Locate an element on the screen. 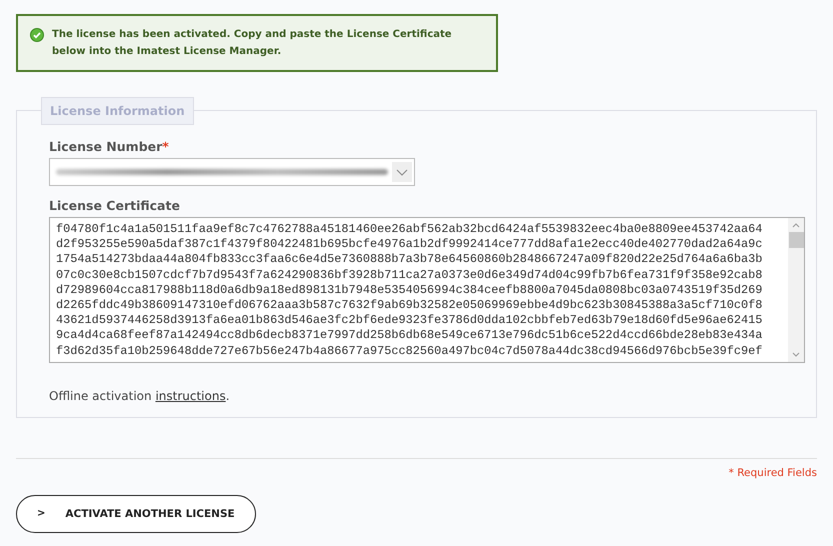 The width and height of the screenshot is (833, 546). check-icon is located at coordinates (37, 35).